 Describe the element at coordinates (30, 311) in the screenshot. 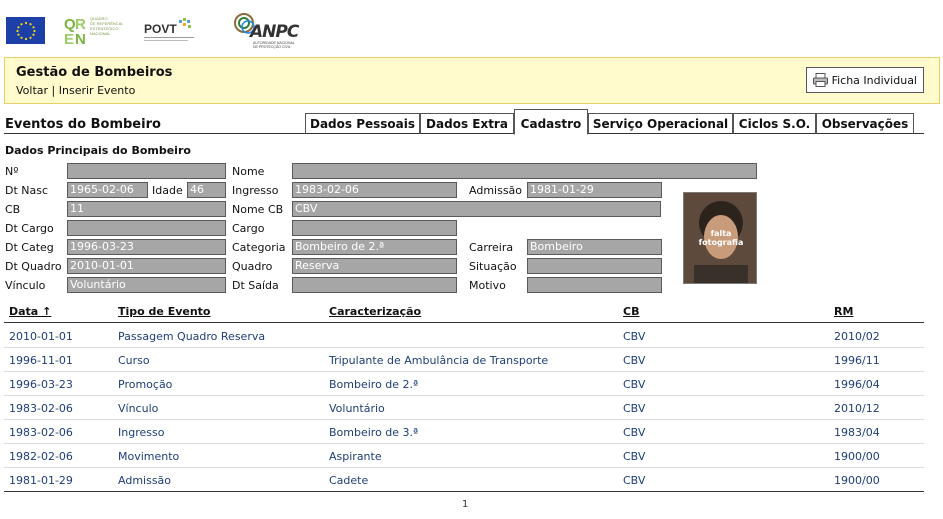

I see `column-header-data: Data ↑` at that location.